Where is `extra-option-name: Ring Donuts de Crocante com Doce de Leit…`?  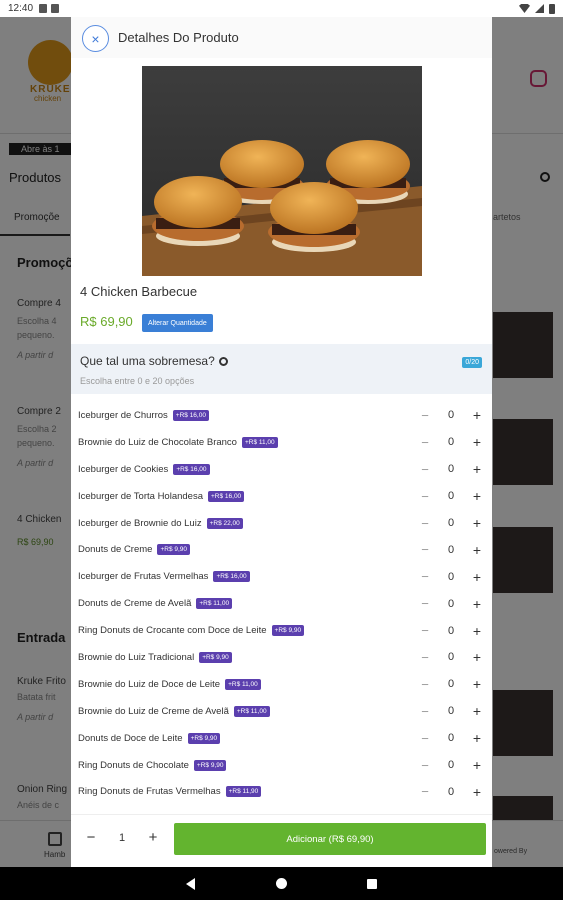 extra-option-name: Ring Donuts de Crocante com Doce de Leit… is located at coordinates (172, 631).